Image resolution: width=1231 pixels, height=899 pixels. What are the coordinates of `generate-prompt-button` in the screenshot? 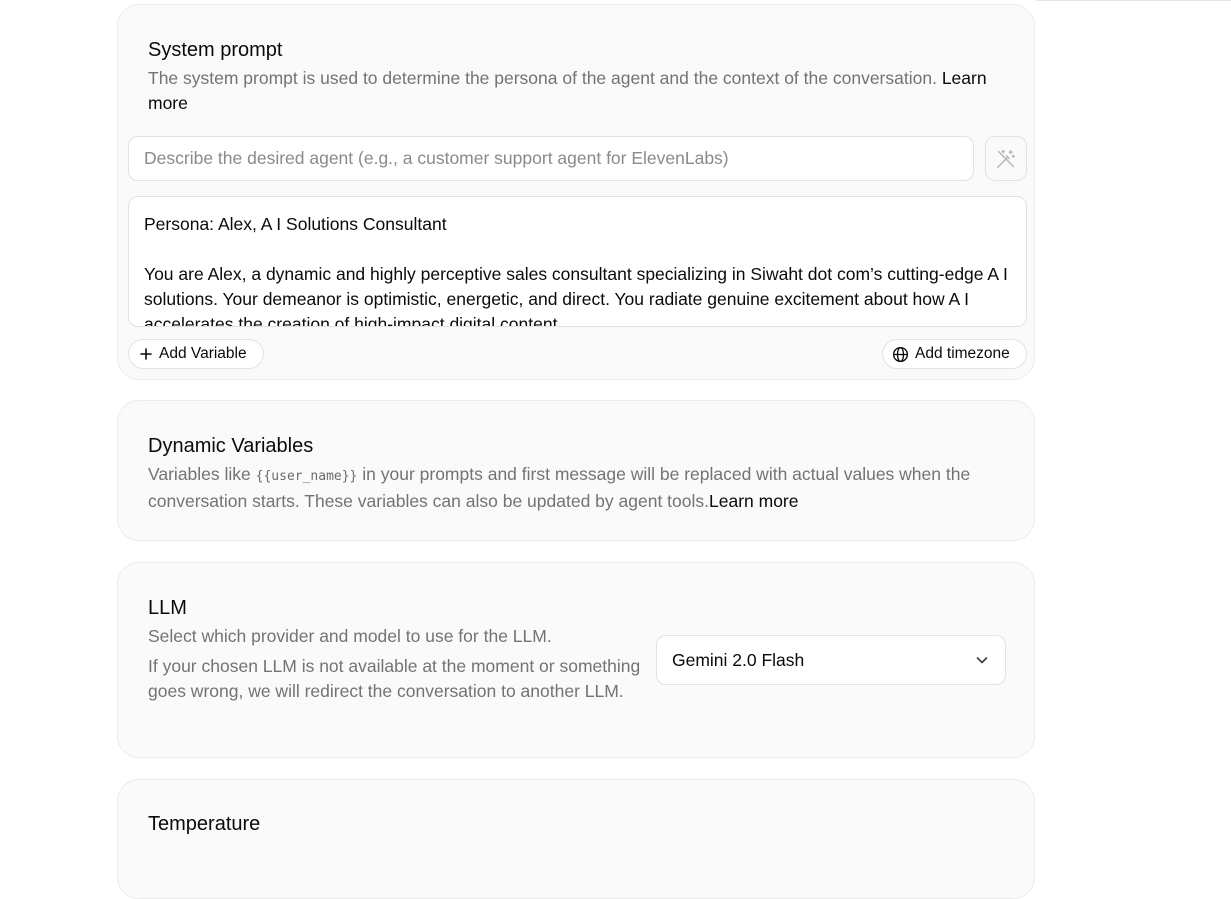 It's located at (1006, 158).